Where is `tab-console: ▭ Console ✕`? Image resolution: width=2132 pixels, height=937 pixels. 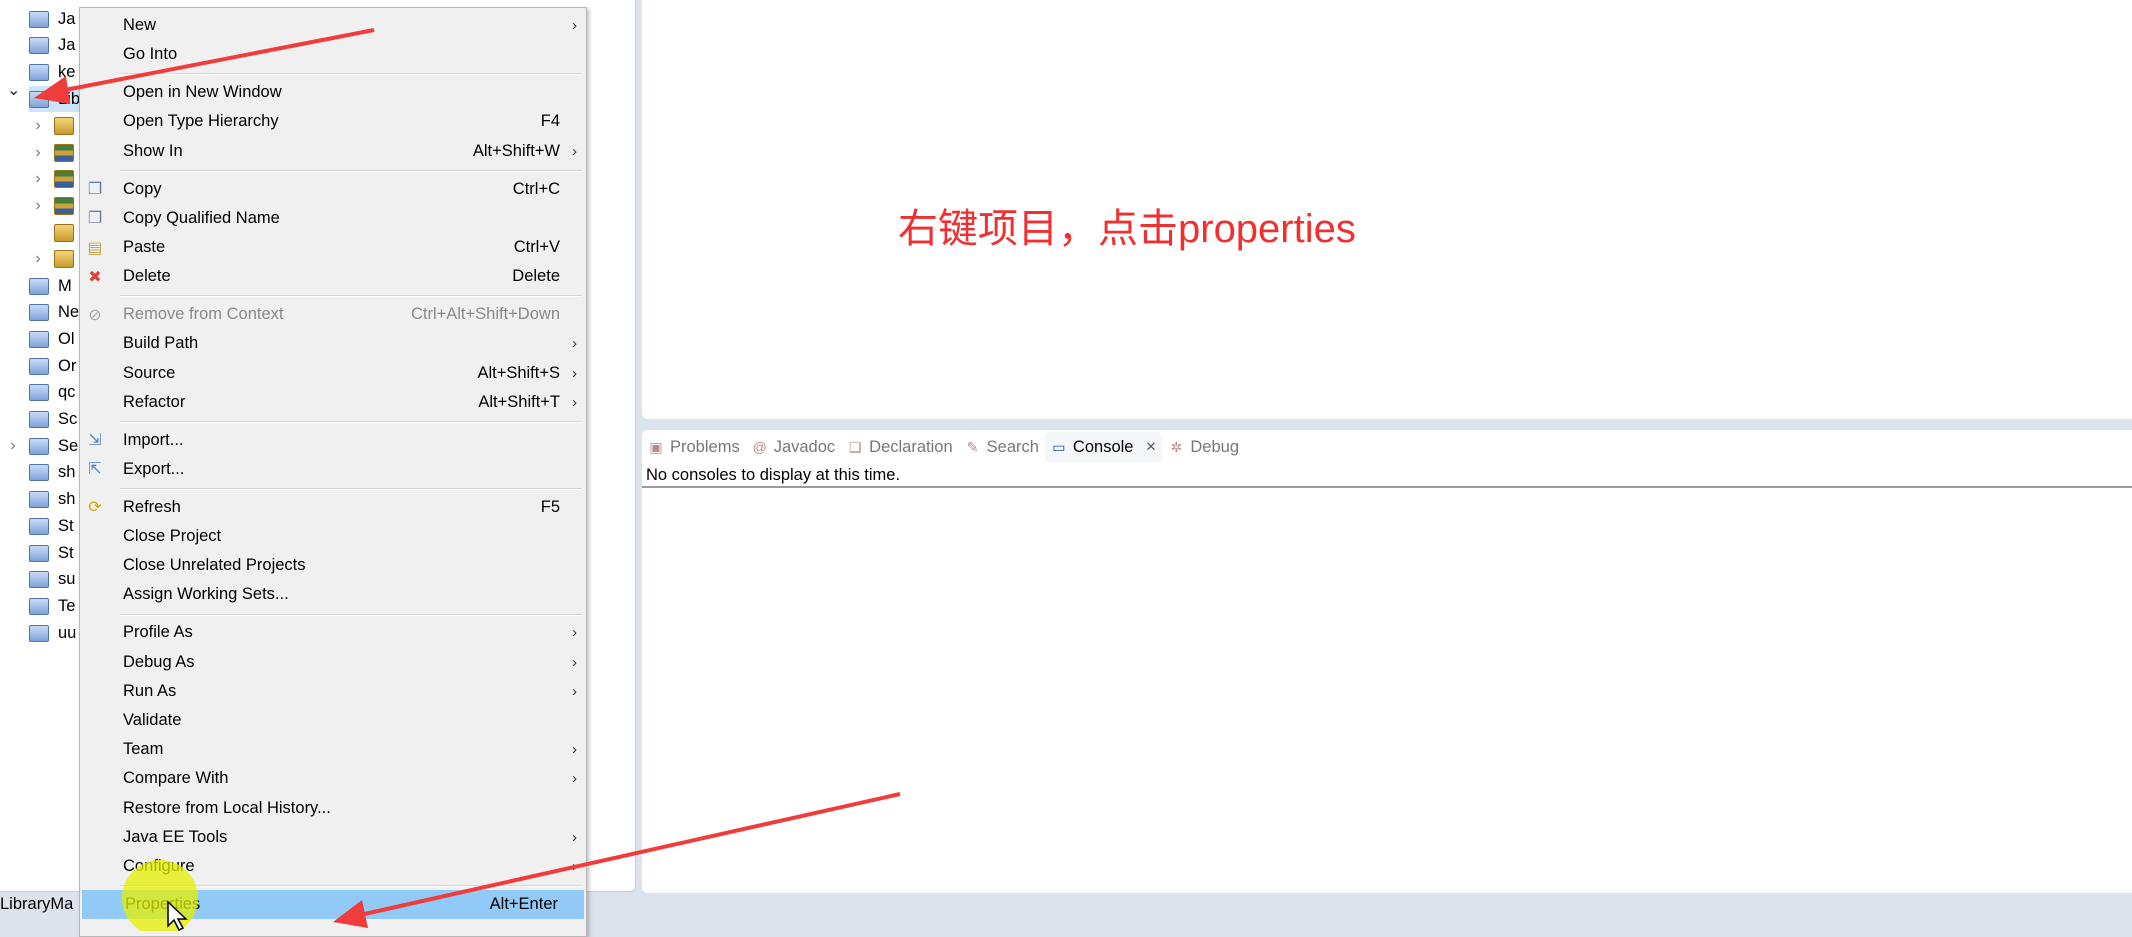 tab-console: ▭ Console ✕ is located at coordinates (1103, 447).